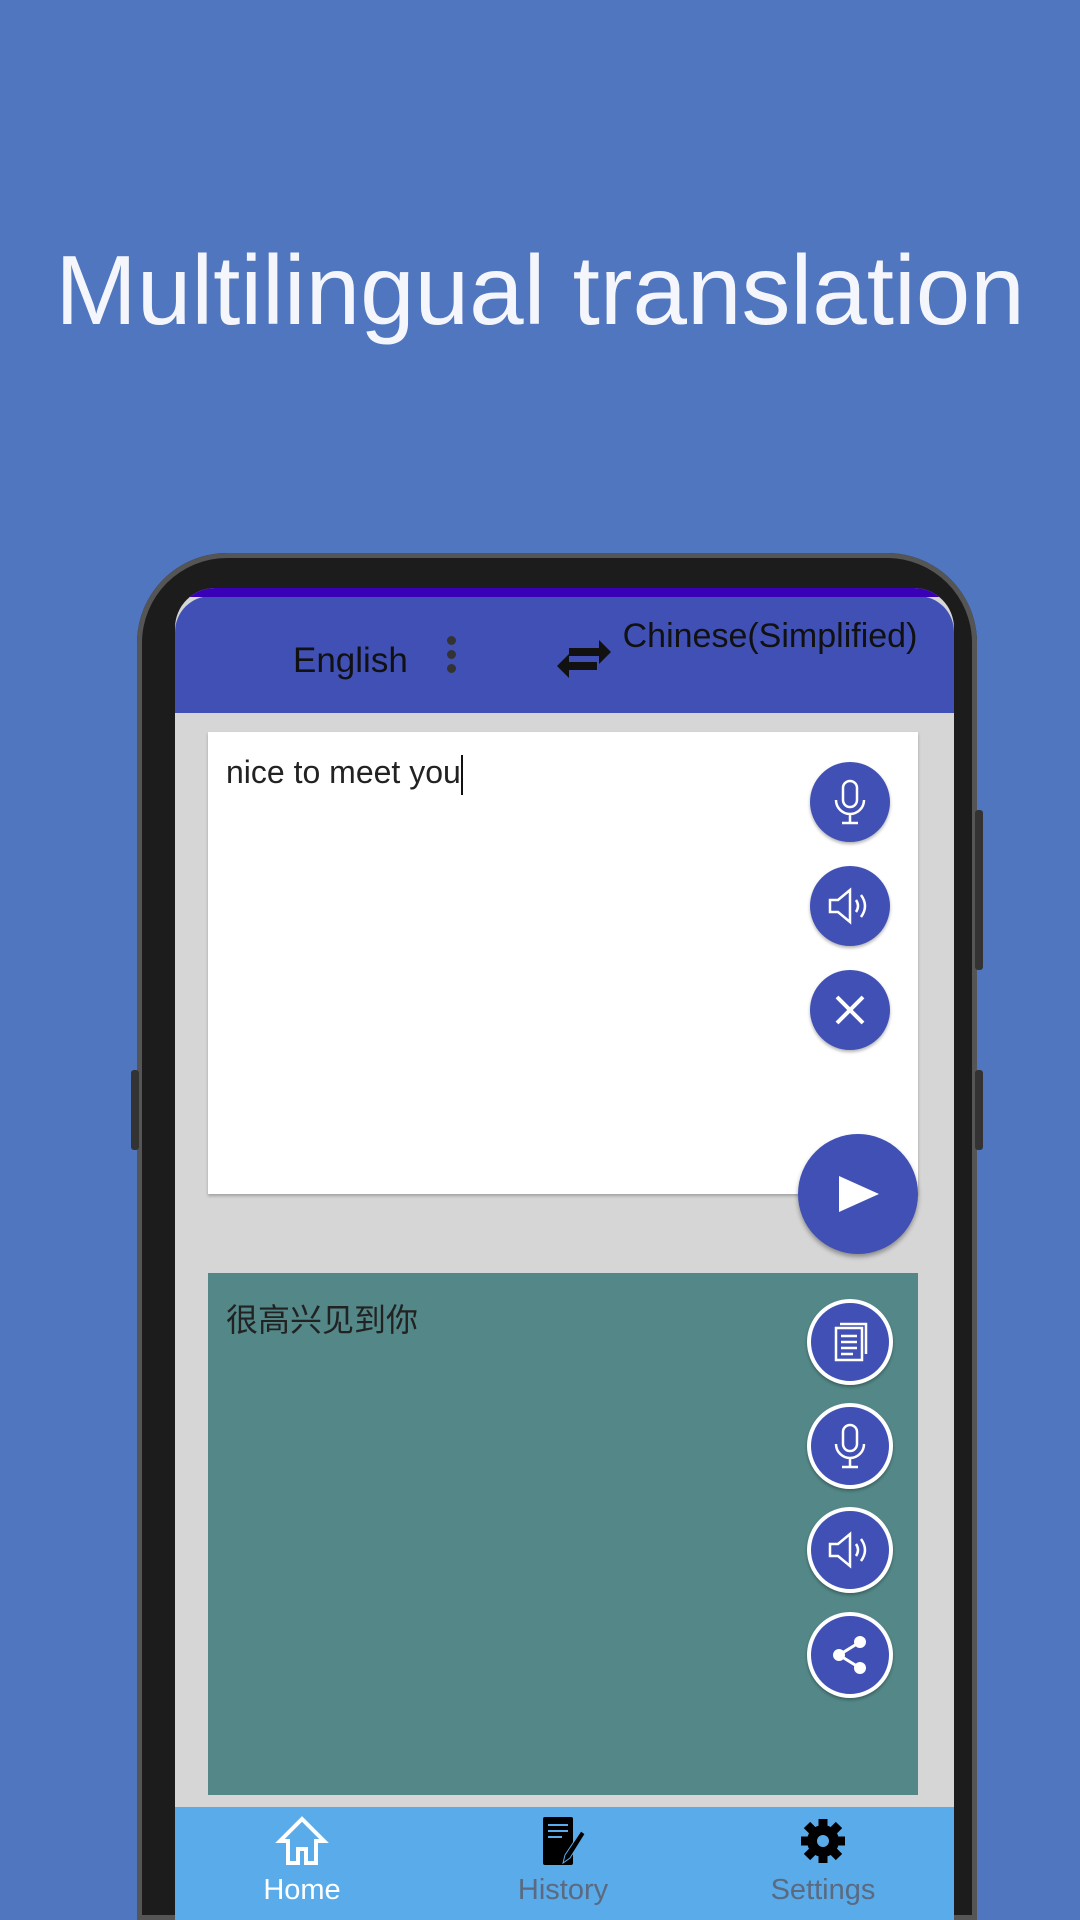  What do you see at coordinates (452, 657) in the screenshot?
I see `more-options-icon` at bounding box center [452, 657].